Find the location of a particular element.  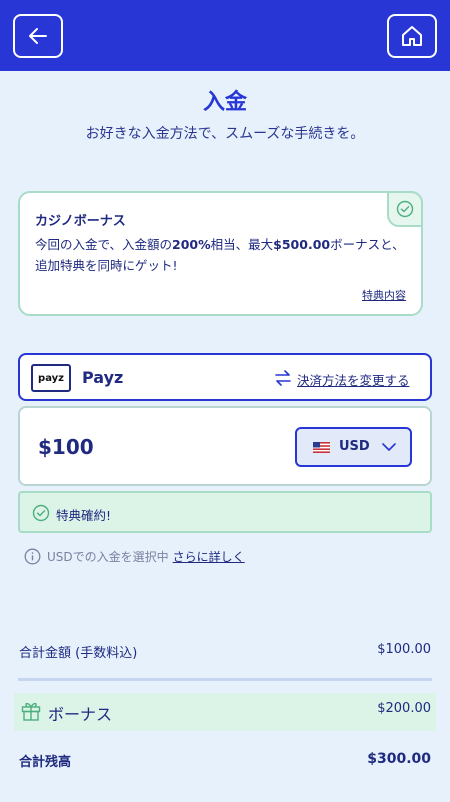

change-payment-link: 決済方法を変更する is located at coordinates (353, 379).